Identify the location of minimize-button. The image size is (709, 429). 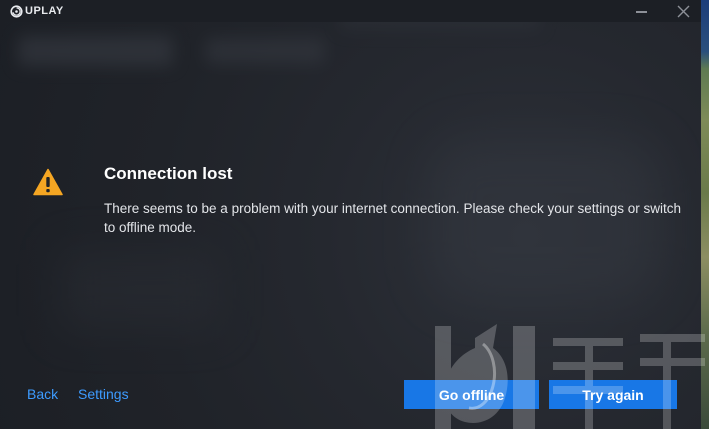
(641, 11).